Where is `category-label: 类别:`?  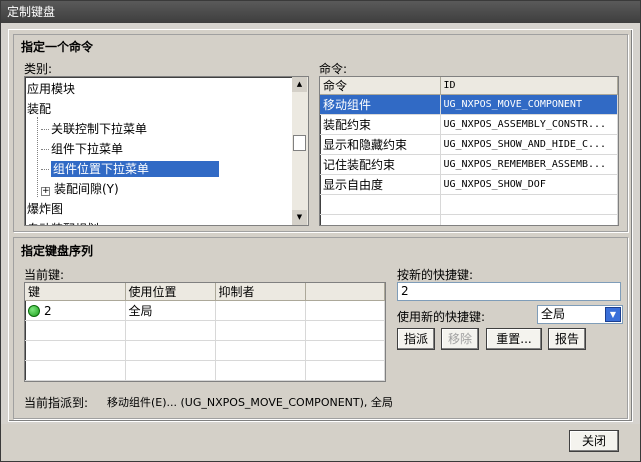 category-label: 类别: is located at coordinates (38, 69).